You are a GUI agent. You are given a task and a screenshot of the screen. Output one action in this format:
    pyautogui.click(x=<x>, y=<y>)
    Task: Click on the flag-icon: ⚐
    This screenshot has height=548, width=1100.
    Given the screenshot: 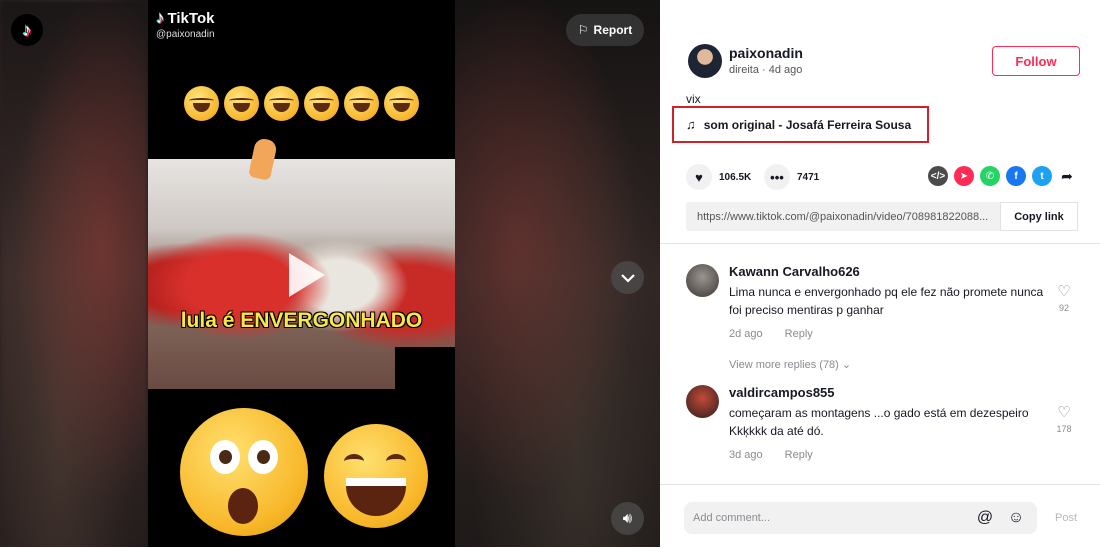 What is the action you would take?
    pyautogui.click(x=583, y=30)
    